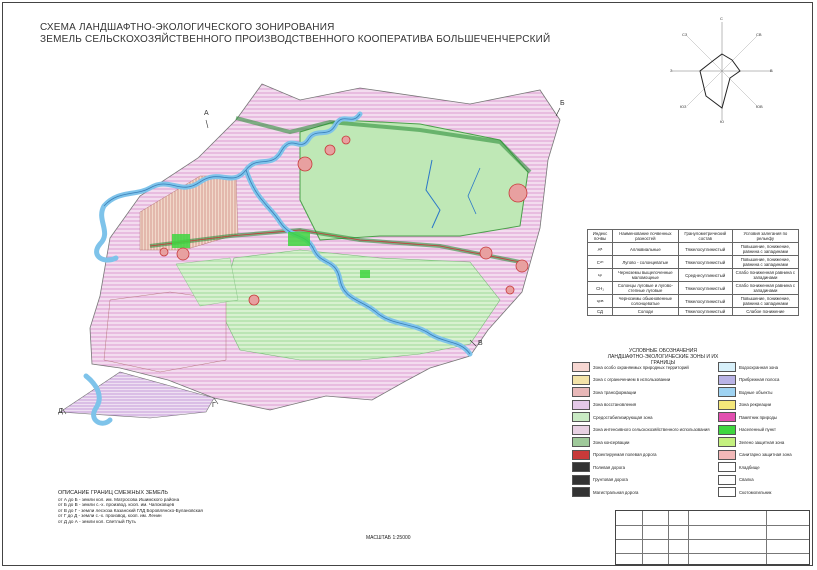 The height and width of the screenshot is (570, 817). Describe the element at coordinates (388, 538) in the screenshot. I see `map-scale: МАСШТАБ 1:25000` at that location.